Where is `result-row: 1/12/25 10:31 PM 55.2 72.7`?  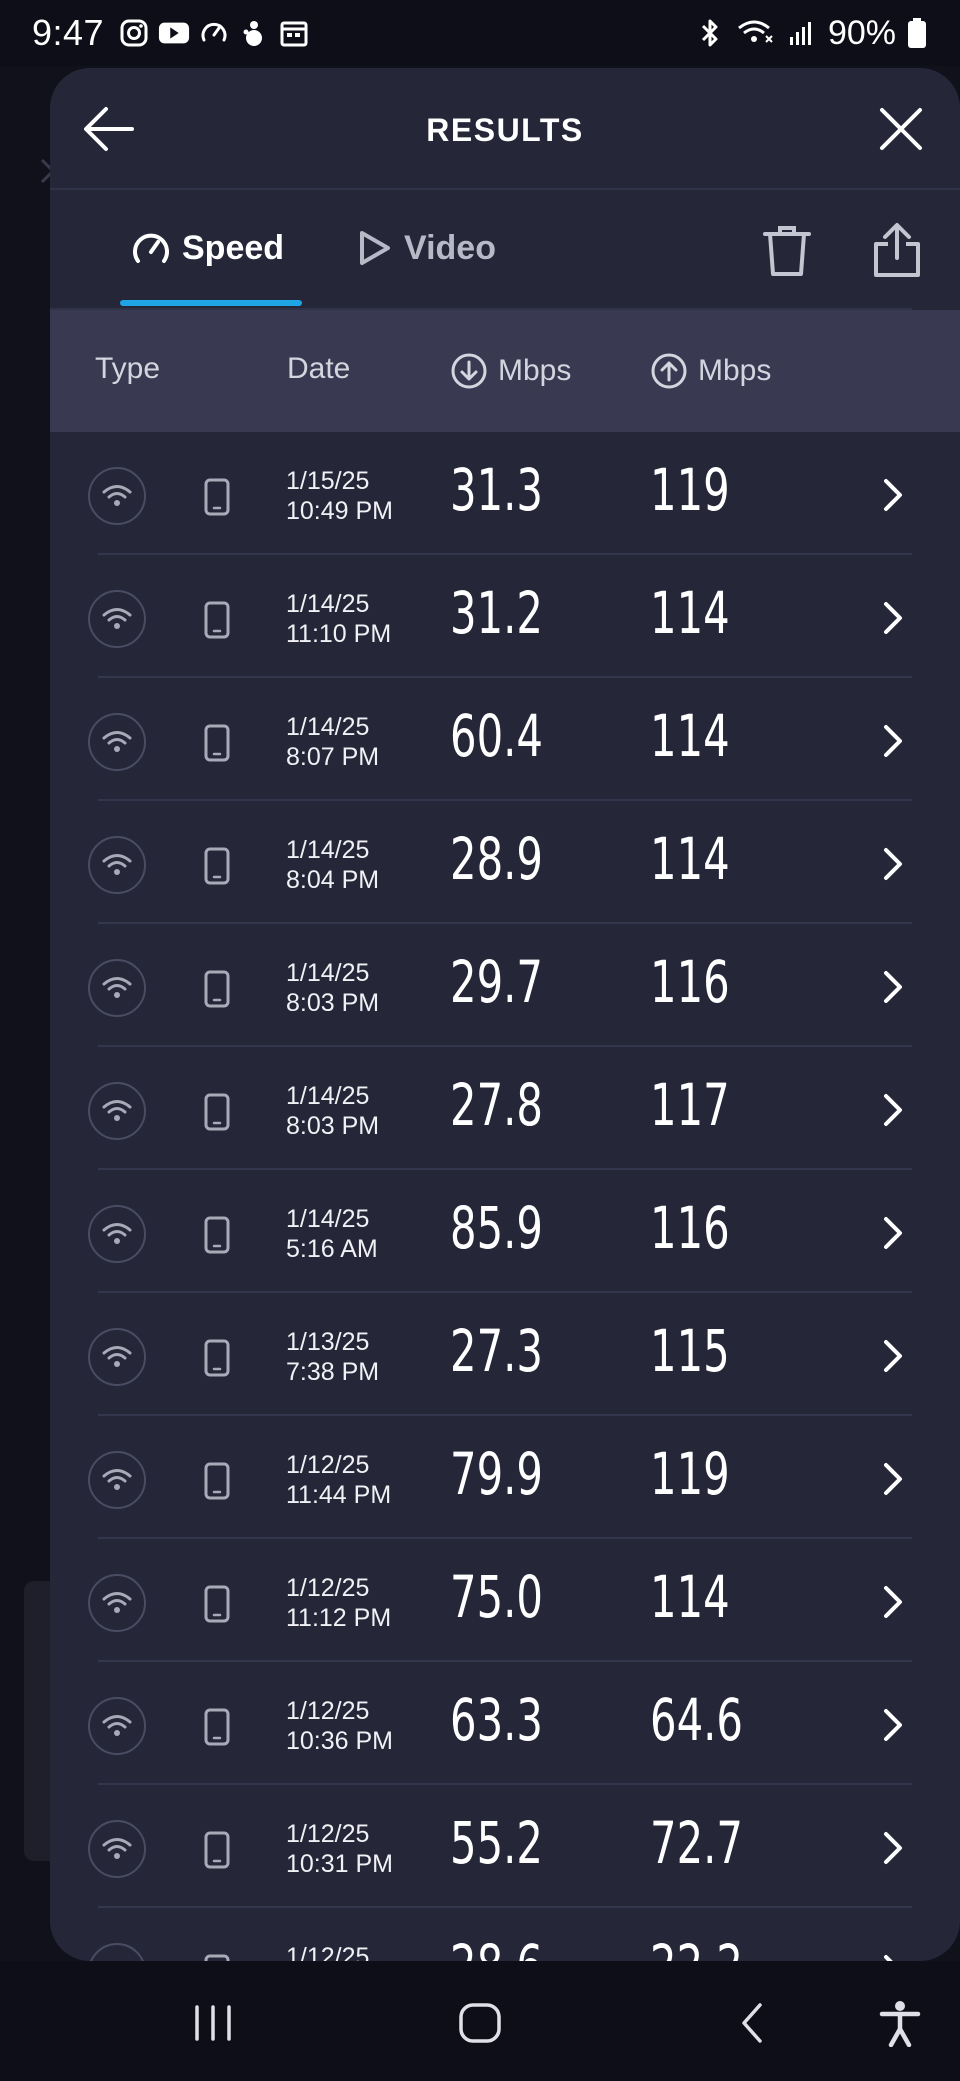
result-row: 1/12/25 10:31 PM 55.2 72.7 is located at coordinates (500, 1846).